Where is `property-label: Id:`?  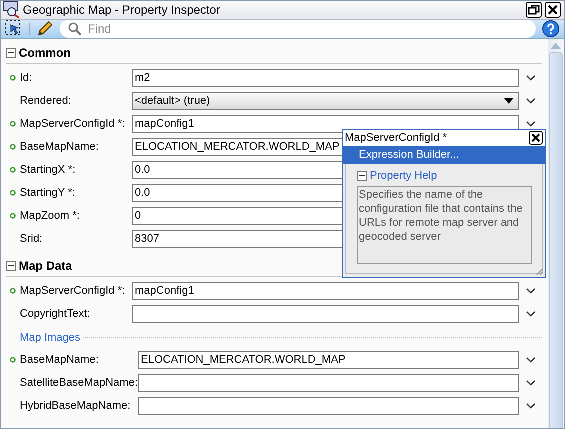
property-label: Id: is located at coordinates (27, 78).